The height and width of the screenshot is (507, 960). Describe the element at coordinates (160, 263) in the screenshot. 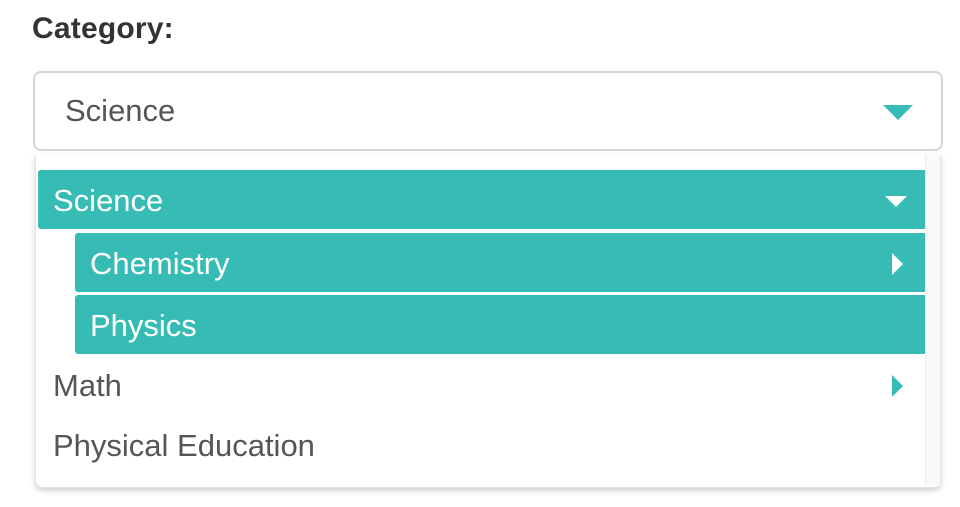

I see `option-label: Chemistry` at that location.